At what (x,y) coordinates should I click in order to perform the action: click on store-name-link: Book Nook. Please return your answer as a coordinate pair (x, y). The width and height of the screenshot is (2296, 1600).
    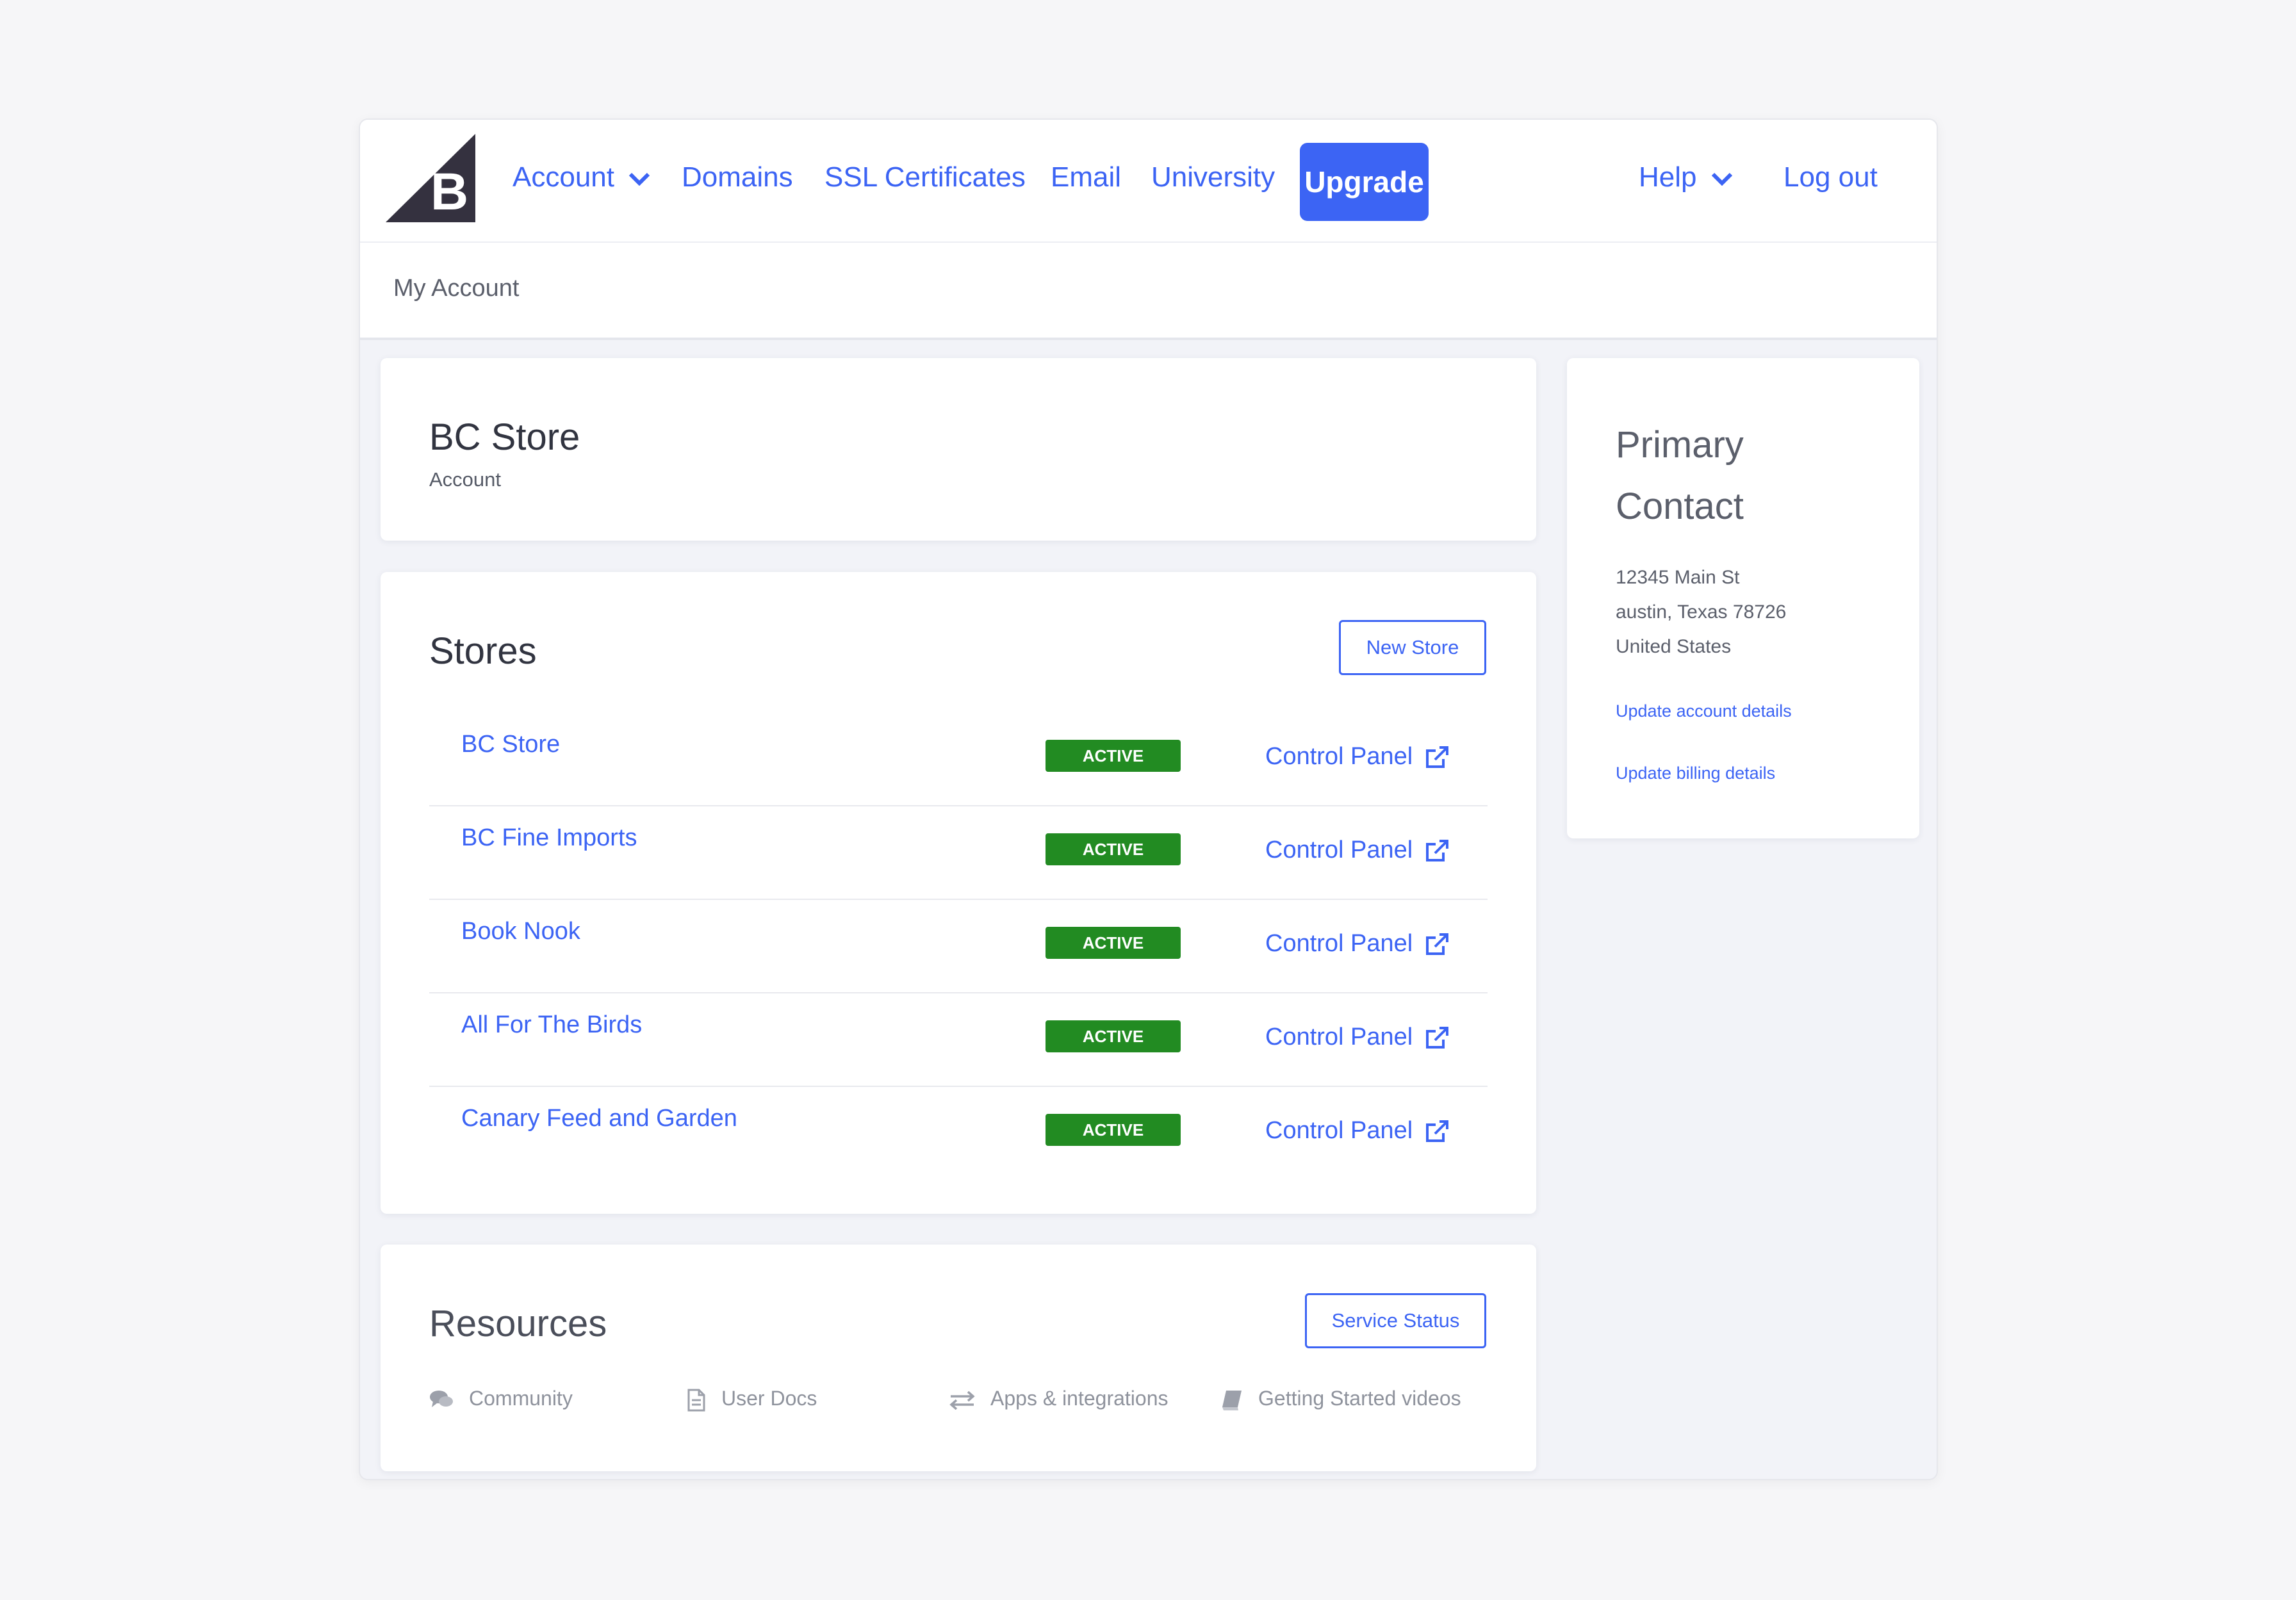
    Looking at the image, I should click on (520, 931).